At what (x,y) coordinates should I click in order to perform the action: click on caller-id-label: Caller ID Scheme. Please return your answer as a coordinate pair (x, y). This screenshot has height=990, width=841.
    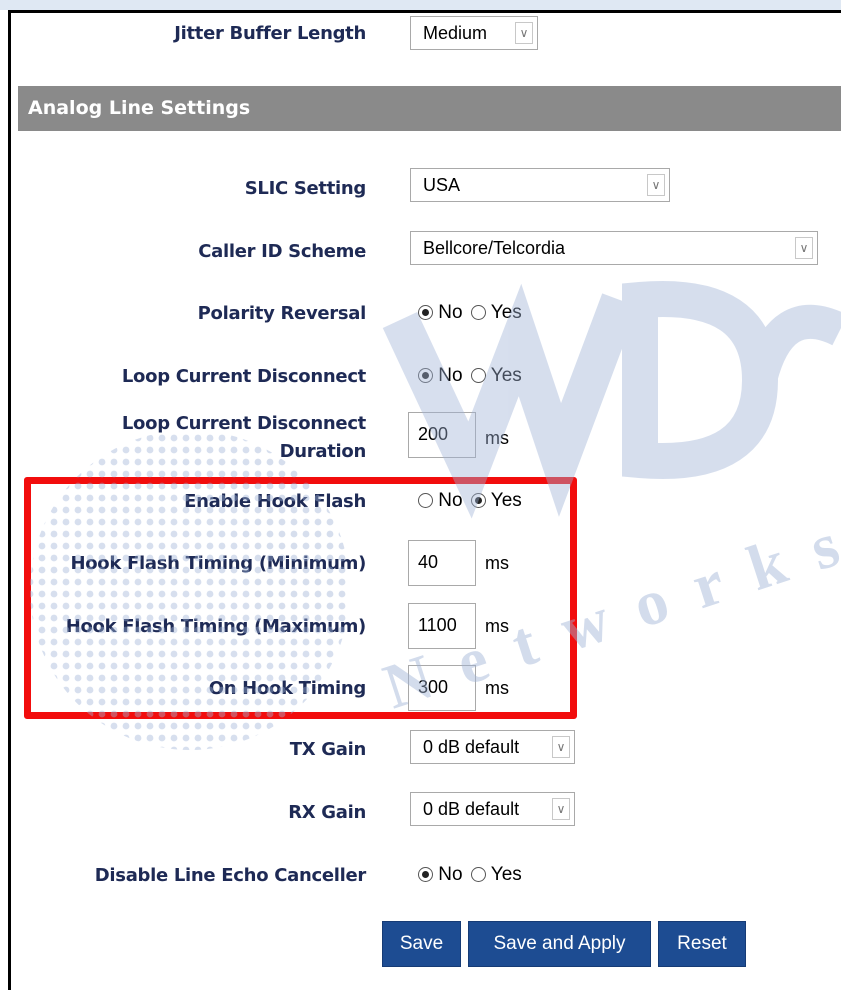
    Looking at the image, I should click on (282, 251).